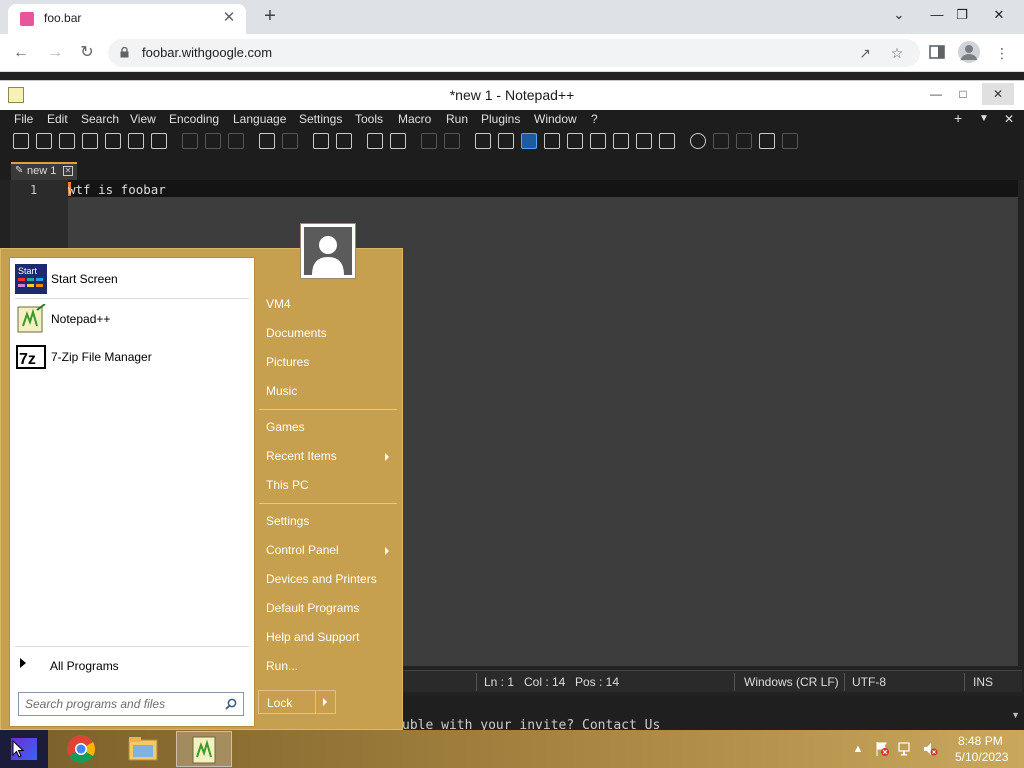 Image resolution: width=1024 pixels, height=768 pixels. Describe the element at coordinates (958, 118) in the screenshot. I see `new-tab-plus-icon: +` at that location.